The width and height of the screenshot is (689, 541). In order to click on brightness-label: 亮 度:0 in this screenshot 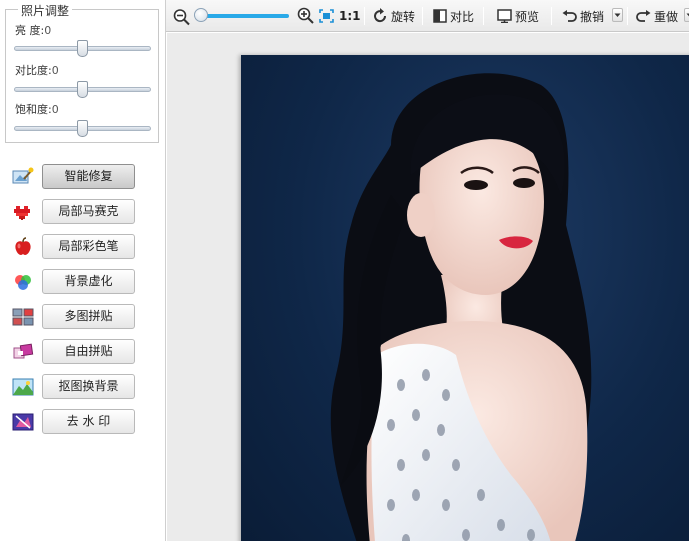, I will do `click(33, 30)`.